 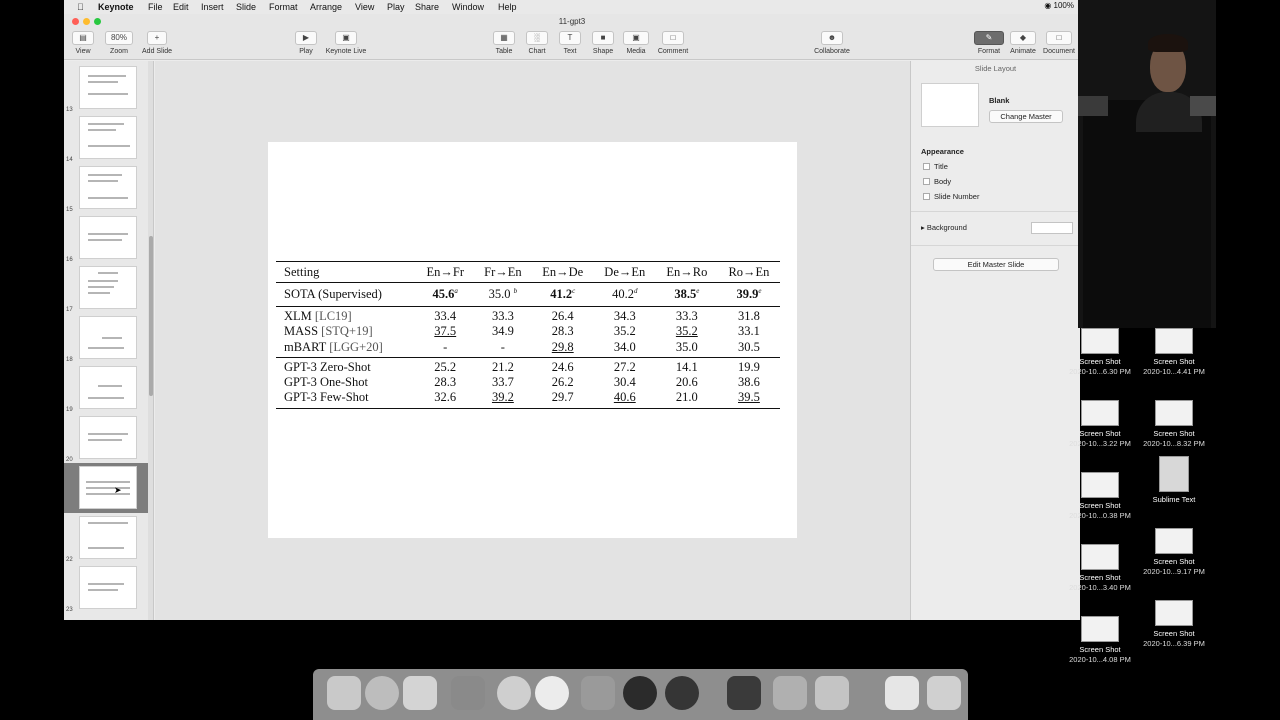 What do you see at coordinates (996, 264) in the screenshot?
I see `edit-master-slide-button: Edit Master Slide` at bounding box center [996, 264].